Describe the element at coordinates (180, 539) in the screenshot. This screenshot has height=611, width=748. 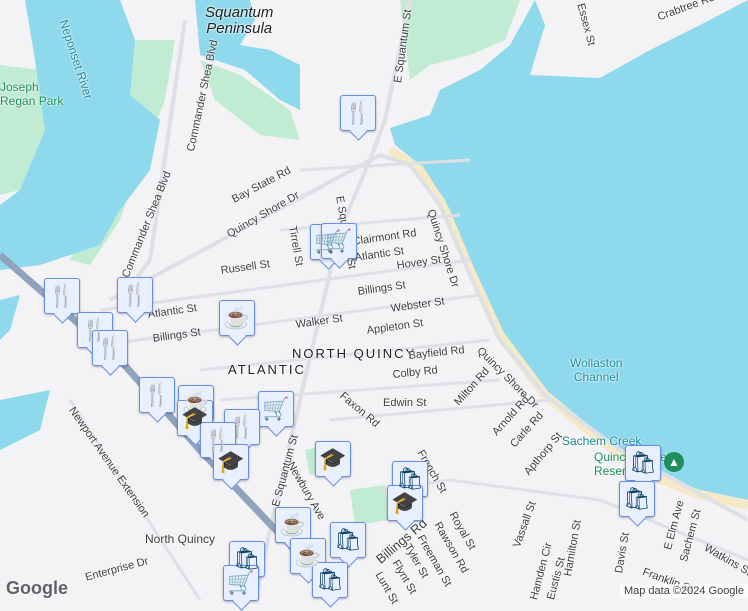
I see `station-north-quincy: North Quincy` at that location.